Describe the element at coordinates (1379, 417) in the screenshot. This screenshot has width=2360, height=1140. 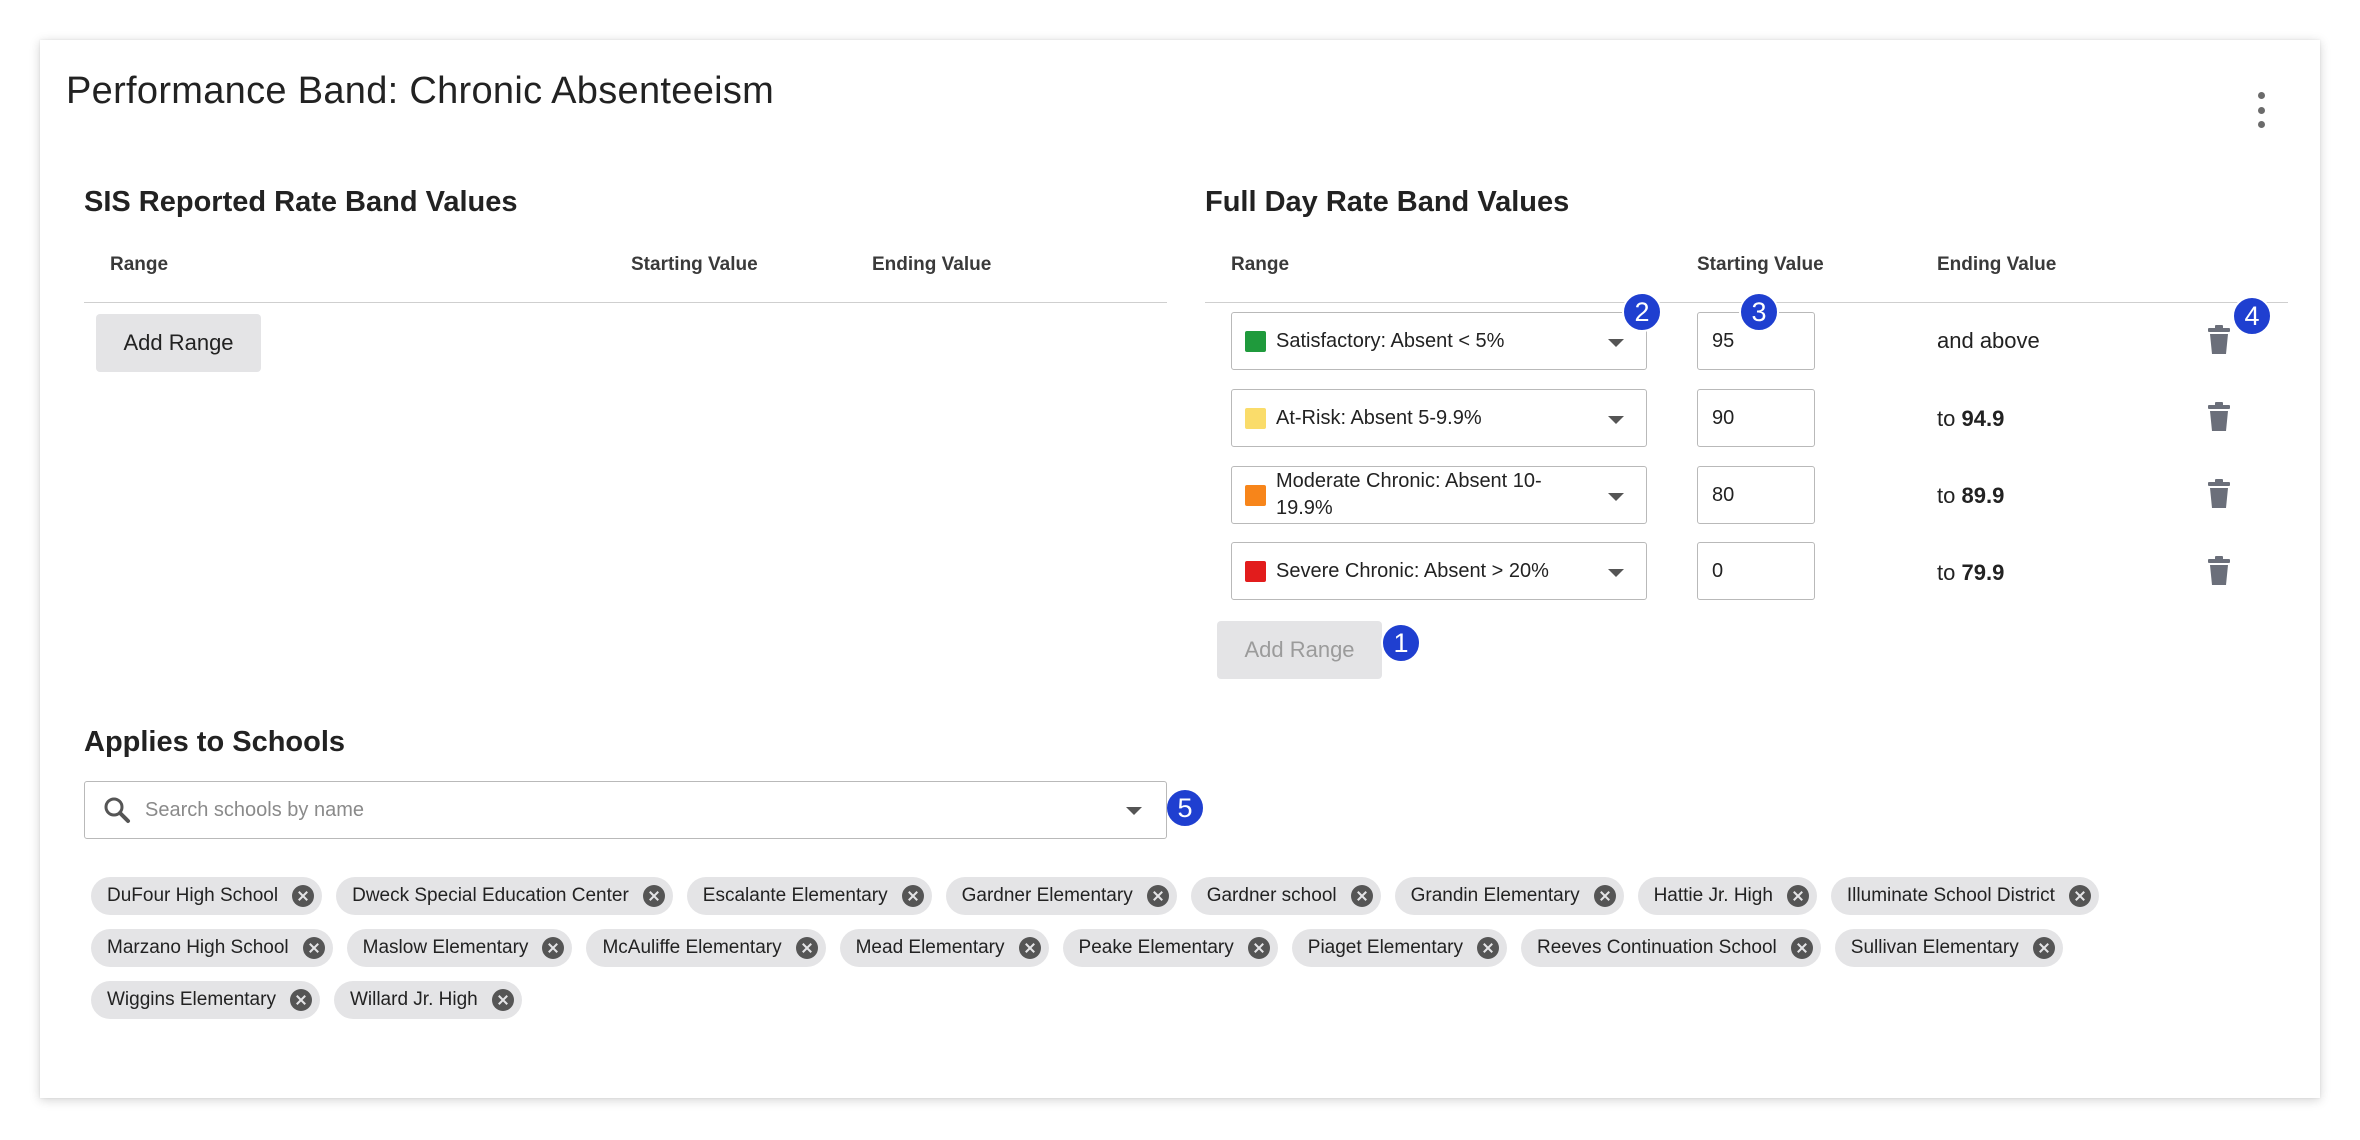
I see `band-range-label: At-Risk: Absent 5-9.9%` at that location.